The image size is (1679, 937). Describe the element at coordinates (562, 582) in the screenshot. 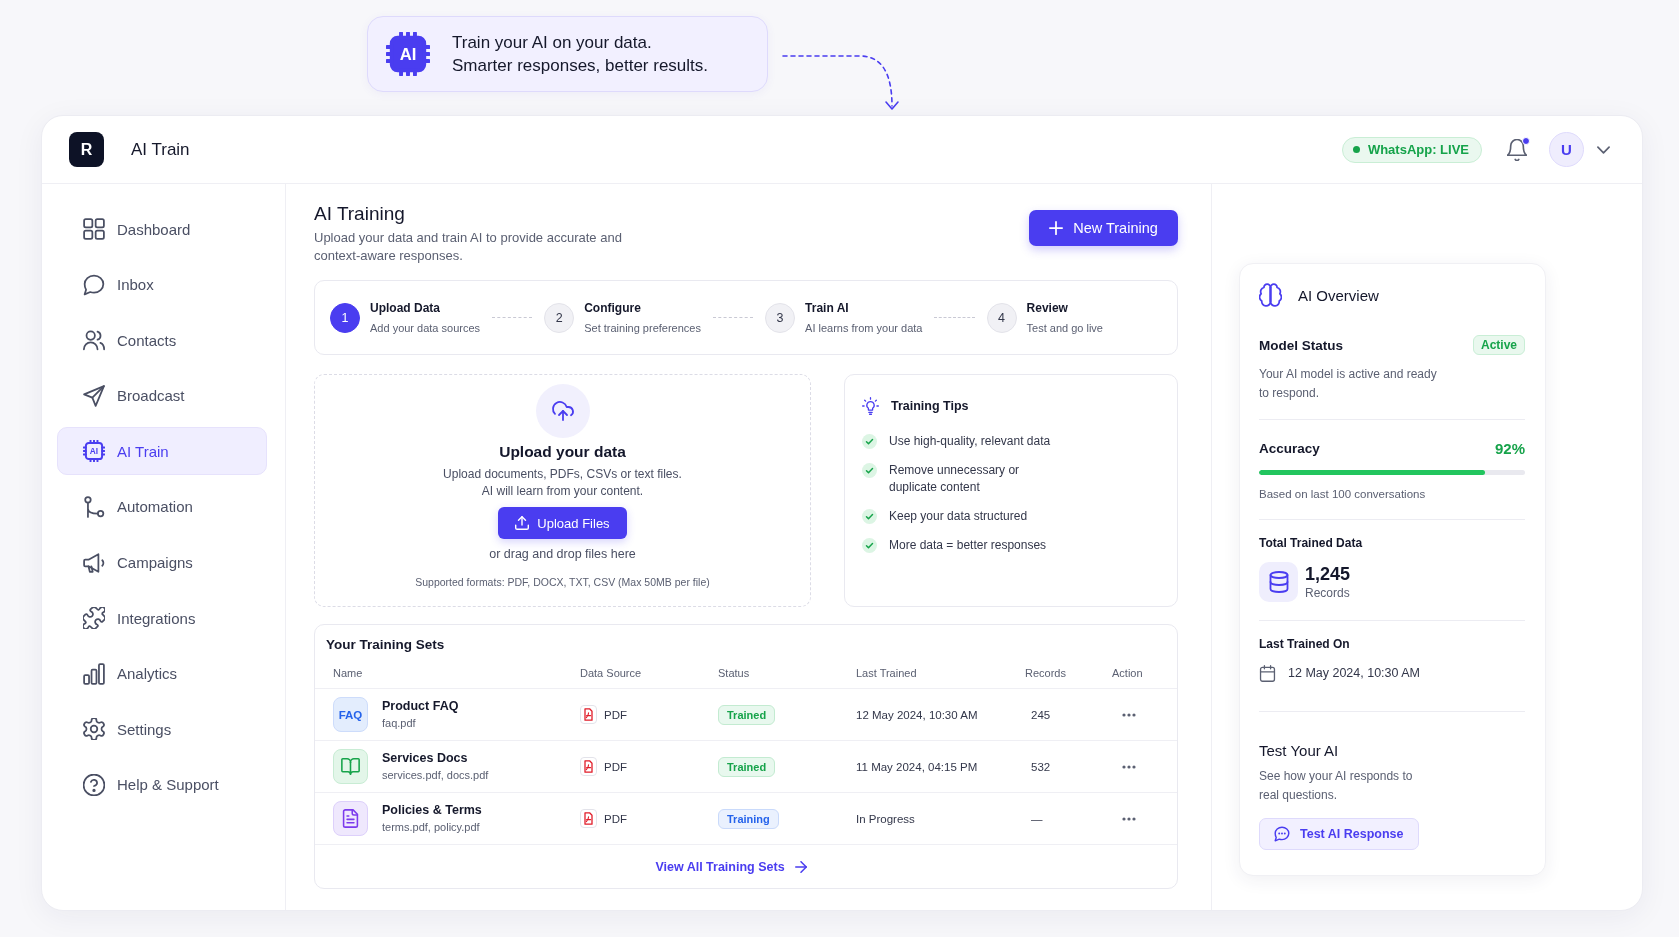

I see `supported-formats: Supported formats: PDF, DOCX, TXT, CSV (Max 50MB per file)` at that location.